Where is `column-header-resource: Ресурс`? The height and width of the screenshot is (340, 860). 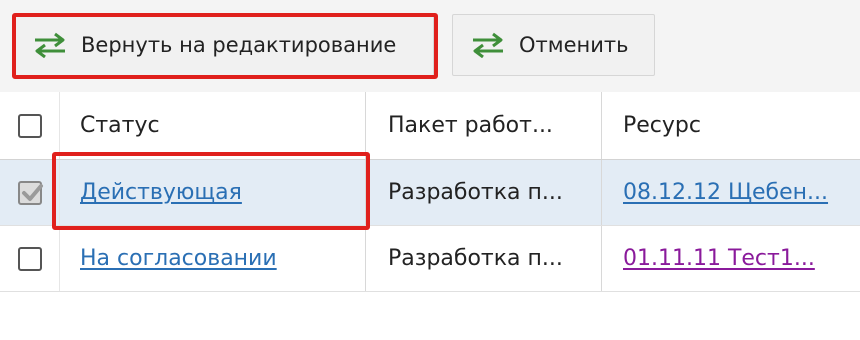 column-header-resource: Ресурс is located at coordinates (730, 125).